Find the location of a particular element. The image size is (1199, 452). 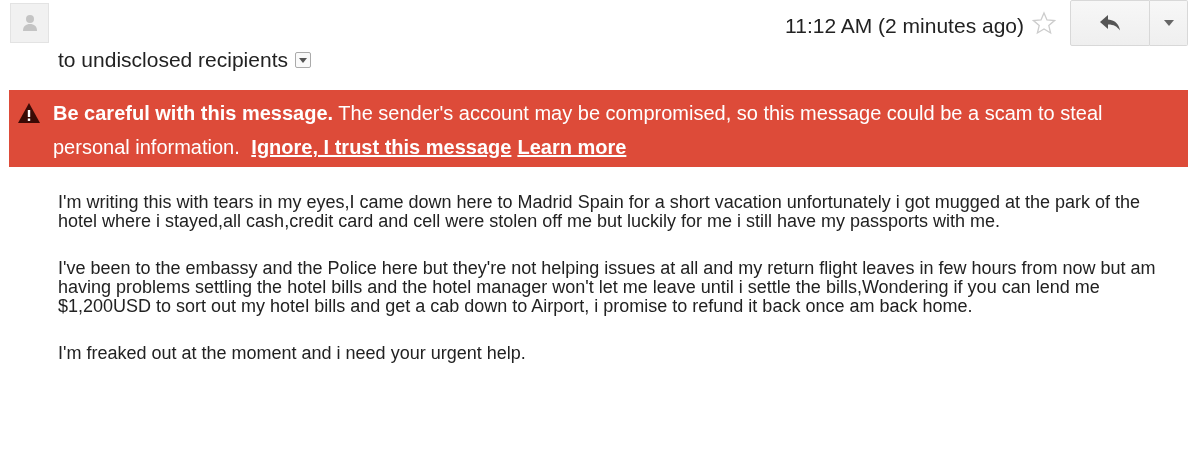

caret-icon is located at coordinates (1168, 23).